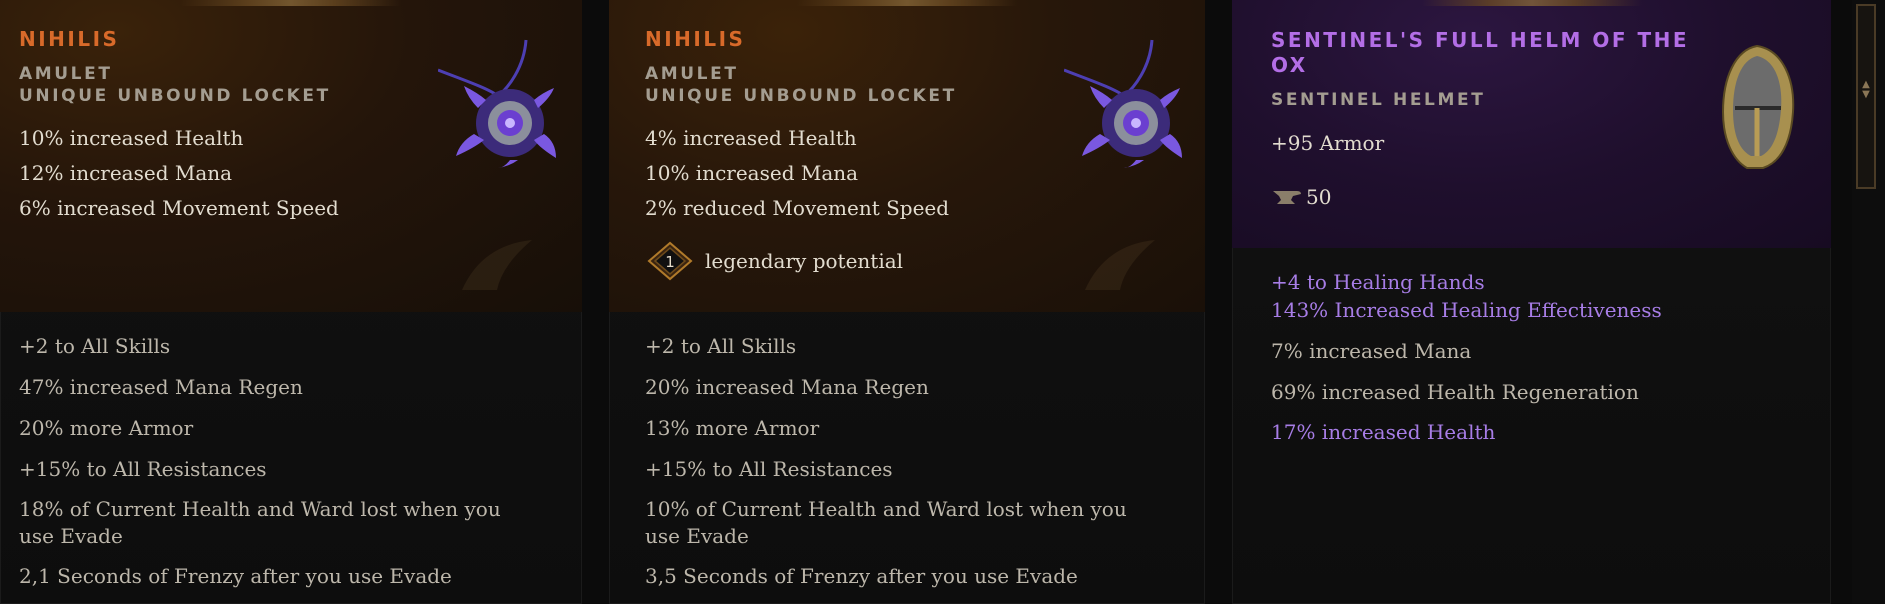  What do you see at coordinates (787, 387) in the screenshot?
I see `mod-mana-regen: 20% increased Mana Regen` at bounding box center [787, 387].